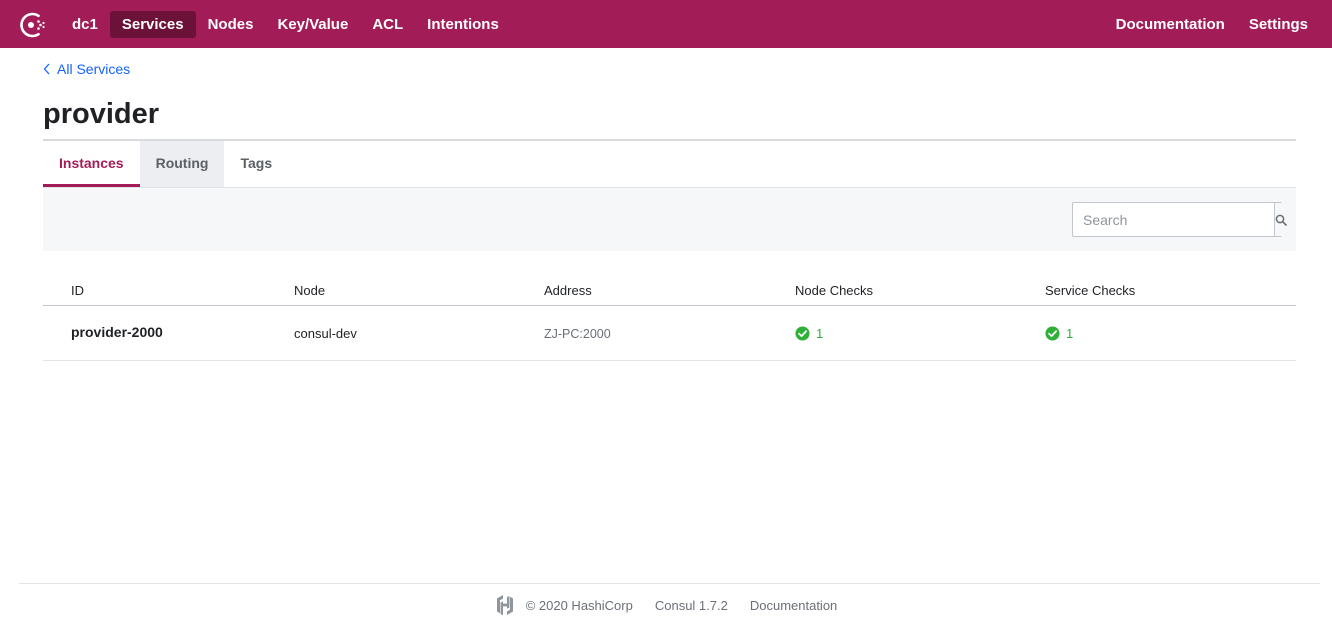 The height and width of the screenshot is (624, 1332). I want to click on footer-copyright: © 2020 HashiCorp, so click(579, 605).